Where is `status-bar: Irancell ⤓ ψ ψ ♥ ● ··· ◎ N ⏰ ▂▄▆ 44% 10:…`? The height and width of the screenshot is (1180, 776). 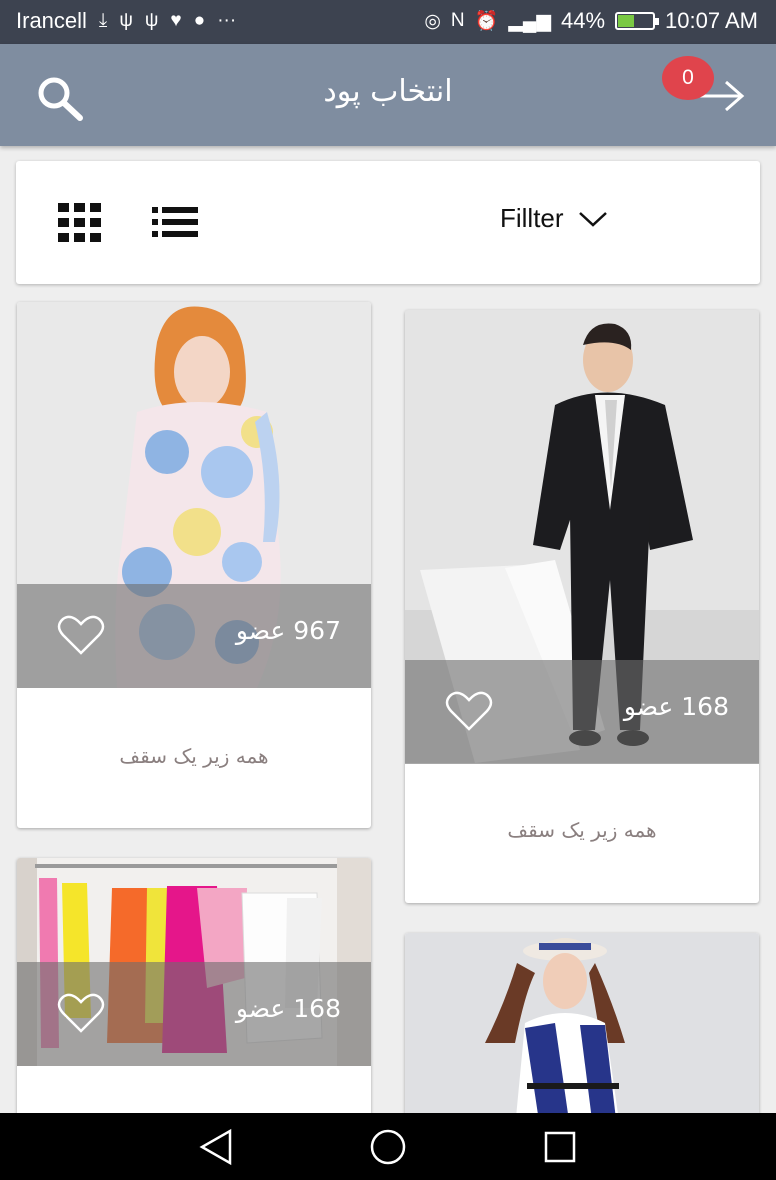 status-bar: Irancell ⤓ ψ ψ ♥ ● ··· ◎ N ⏰ ▂▄▆ 44% 10:… is located at coordinates (388, 22).